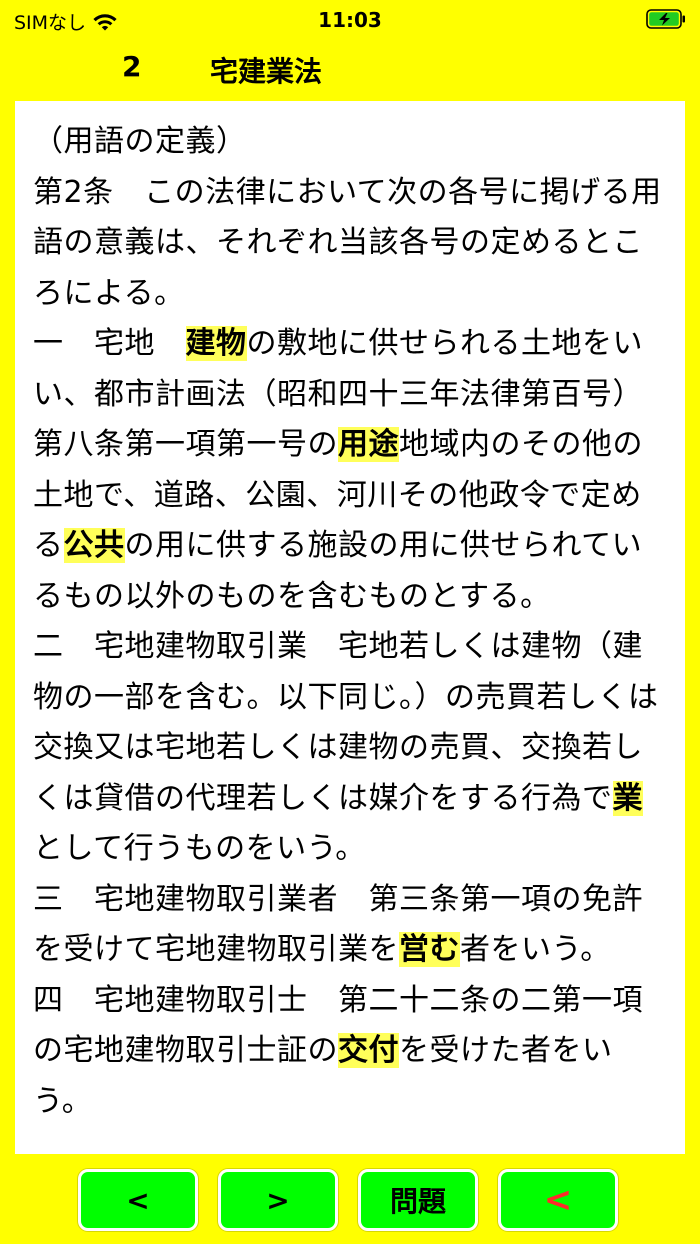 The height and width of the screenshot is (1244, 700). I want to click on highlighted-term: 建物, so click(216, 343).